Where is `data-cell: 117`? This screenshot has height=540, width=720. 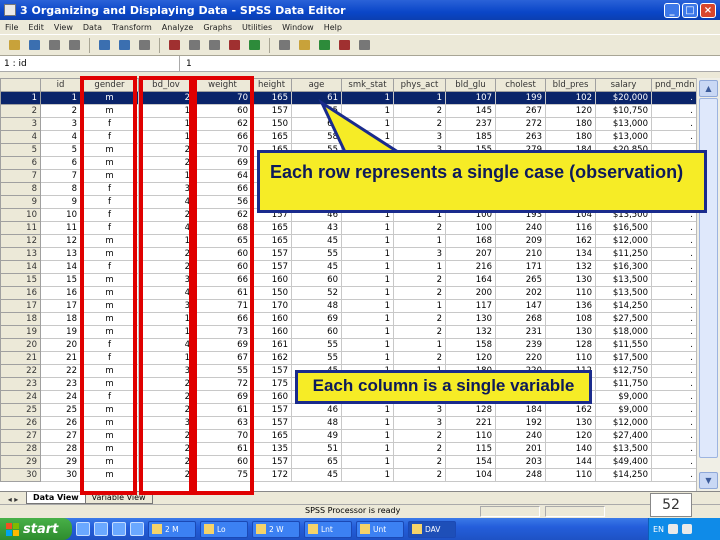
data-cell: 117 is located at coordinates (470, 306).